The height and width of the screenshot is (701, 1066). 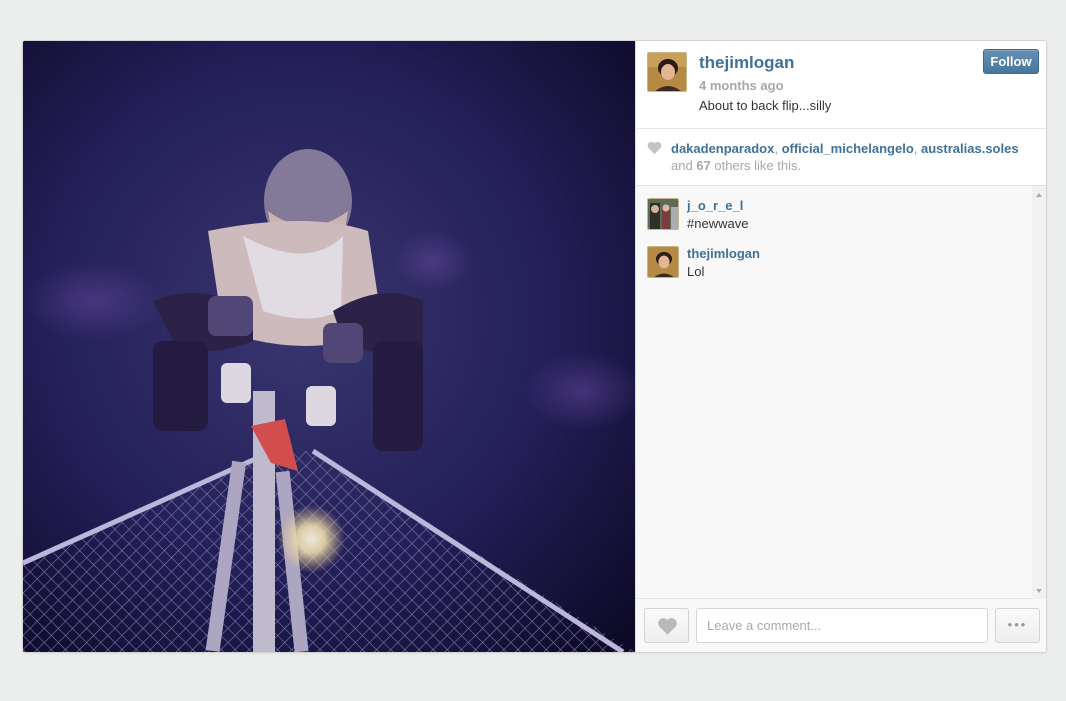 I want to click on post-caption: About to back flip...silly, so click(x=765, y=105).